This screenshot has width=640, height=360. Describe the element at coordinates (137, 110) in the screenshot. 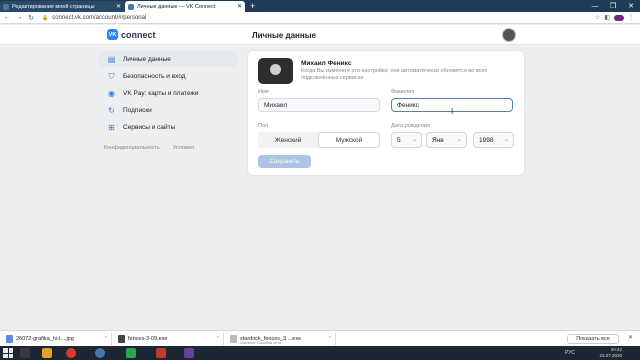

I see `sidebar-item-label: Подписки` at that location.